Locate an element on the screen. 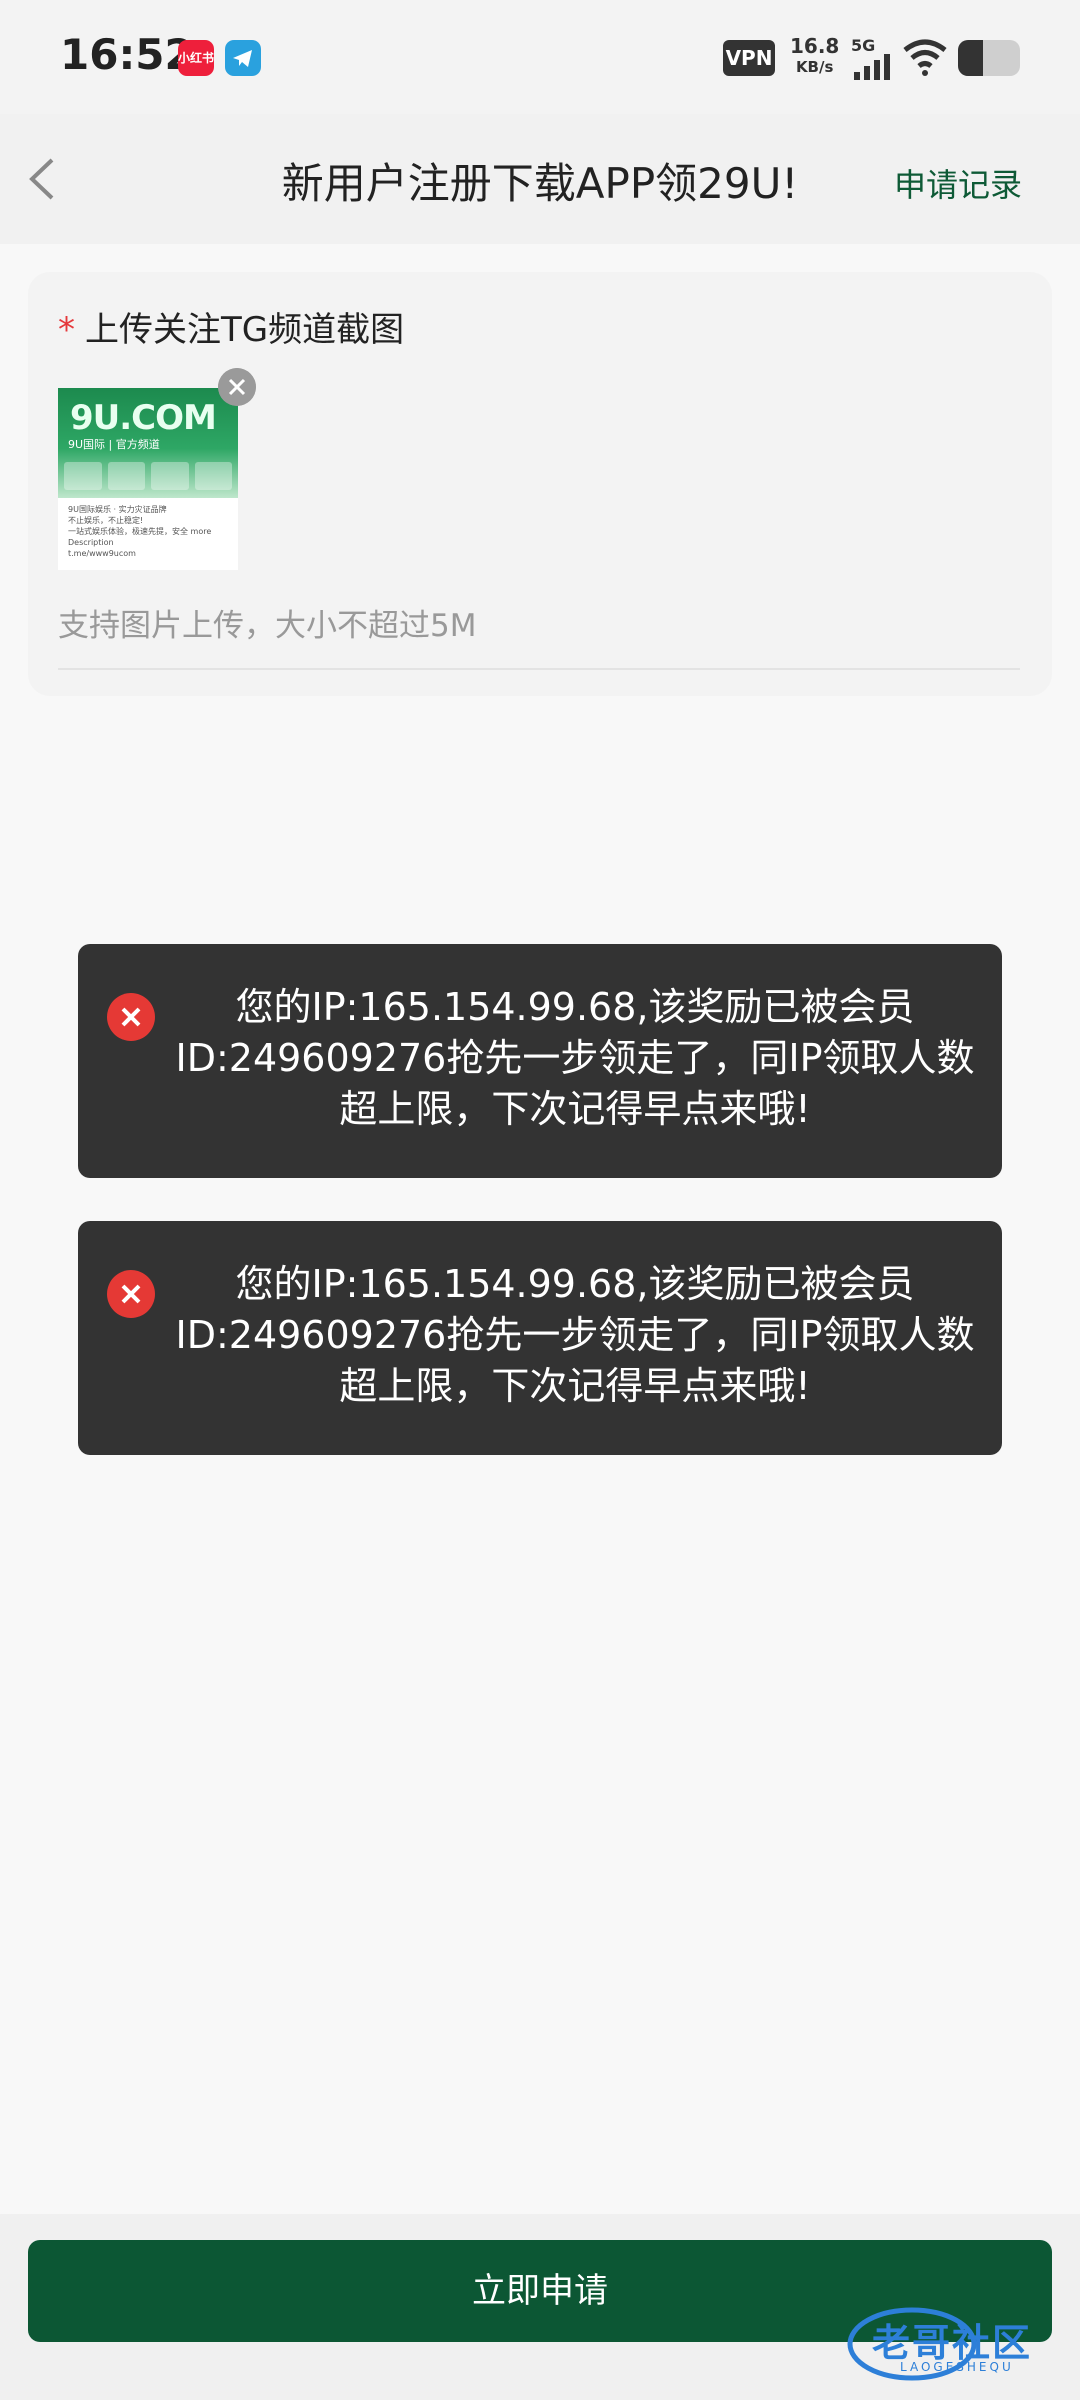 Image resolution: width=1080 pixels, height=2400 pixels. thumbnail-logo: 9U.COM is located at coordinates (143, 418).